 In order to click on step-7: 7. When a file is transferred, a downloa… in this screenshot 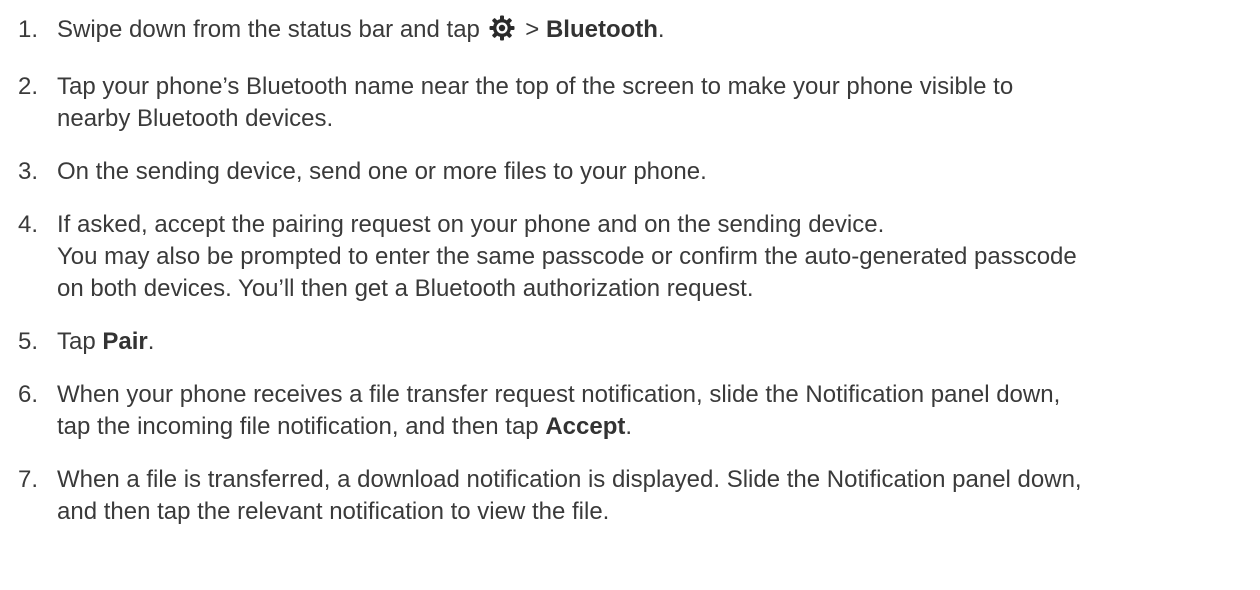, I will do `click(633, 496)`.